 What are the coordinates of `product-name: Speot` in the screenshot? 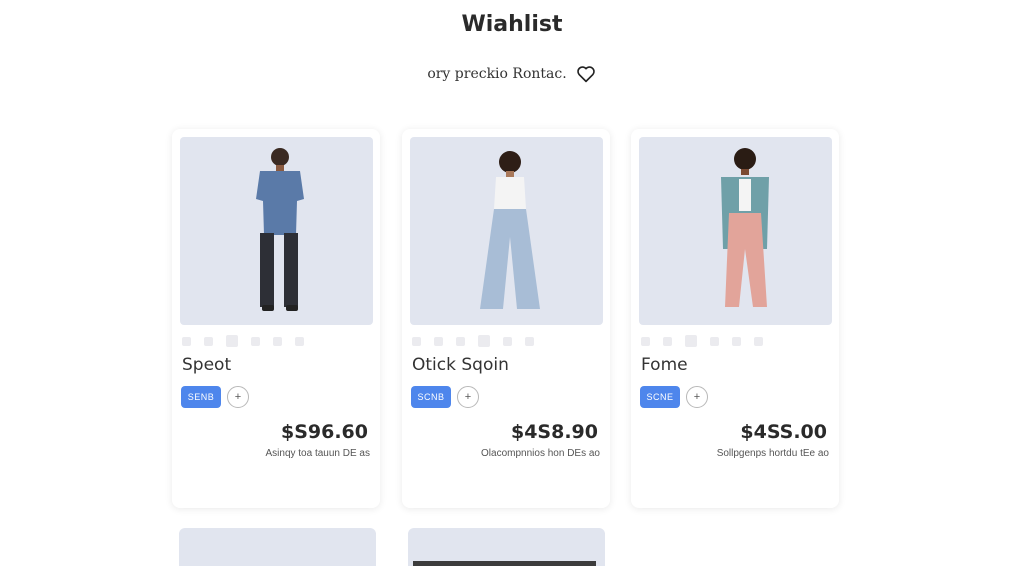 It's located at (207, 365).